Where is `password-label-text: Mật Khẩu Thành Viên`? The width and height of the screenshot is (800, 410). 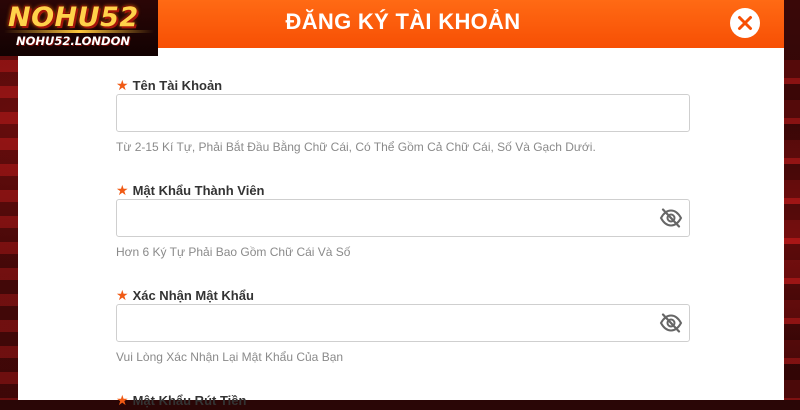
password-label-text: Mật Khẩu Thành Viên is located at coordinates (198, 190).